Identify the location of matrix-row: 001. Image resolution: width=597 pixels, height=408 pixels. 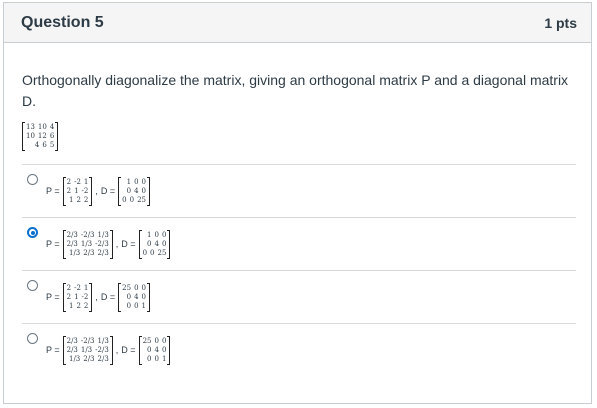
(155, 359).